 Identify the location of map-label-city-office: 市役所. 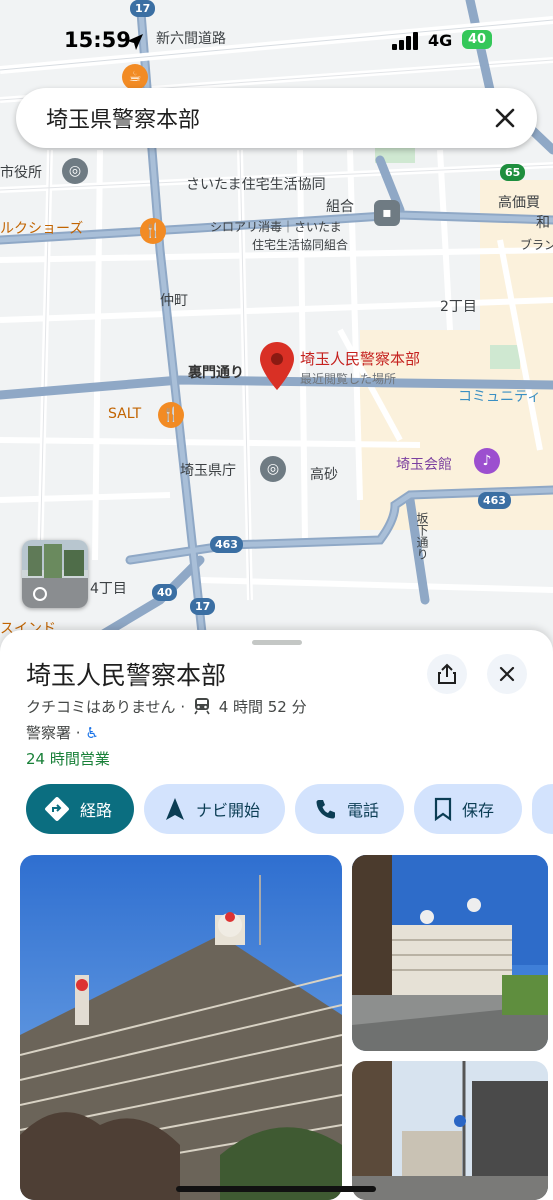
(21, 173).